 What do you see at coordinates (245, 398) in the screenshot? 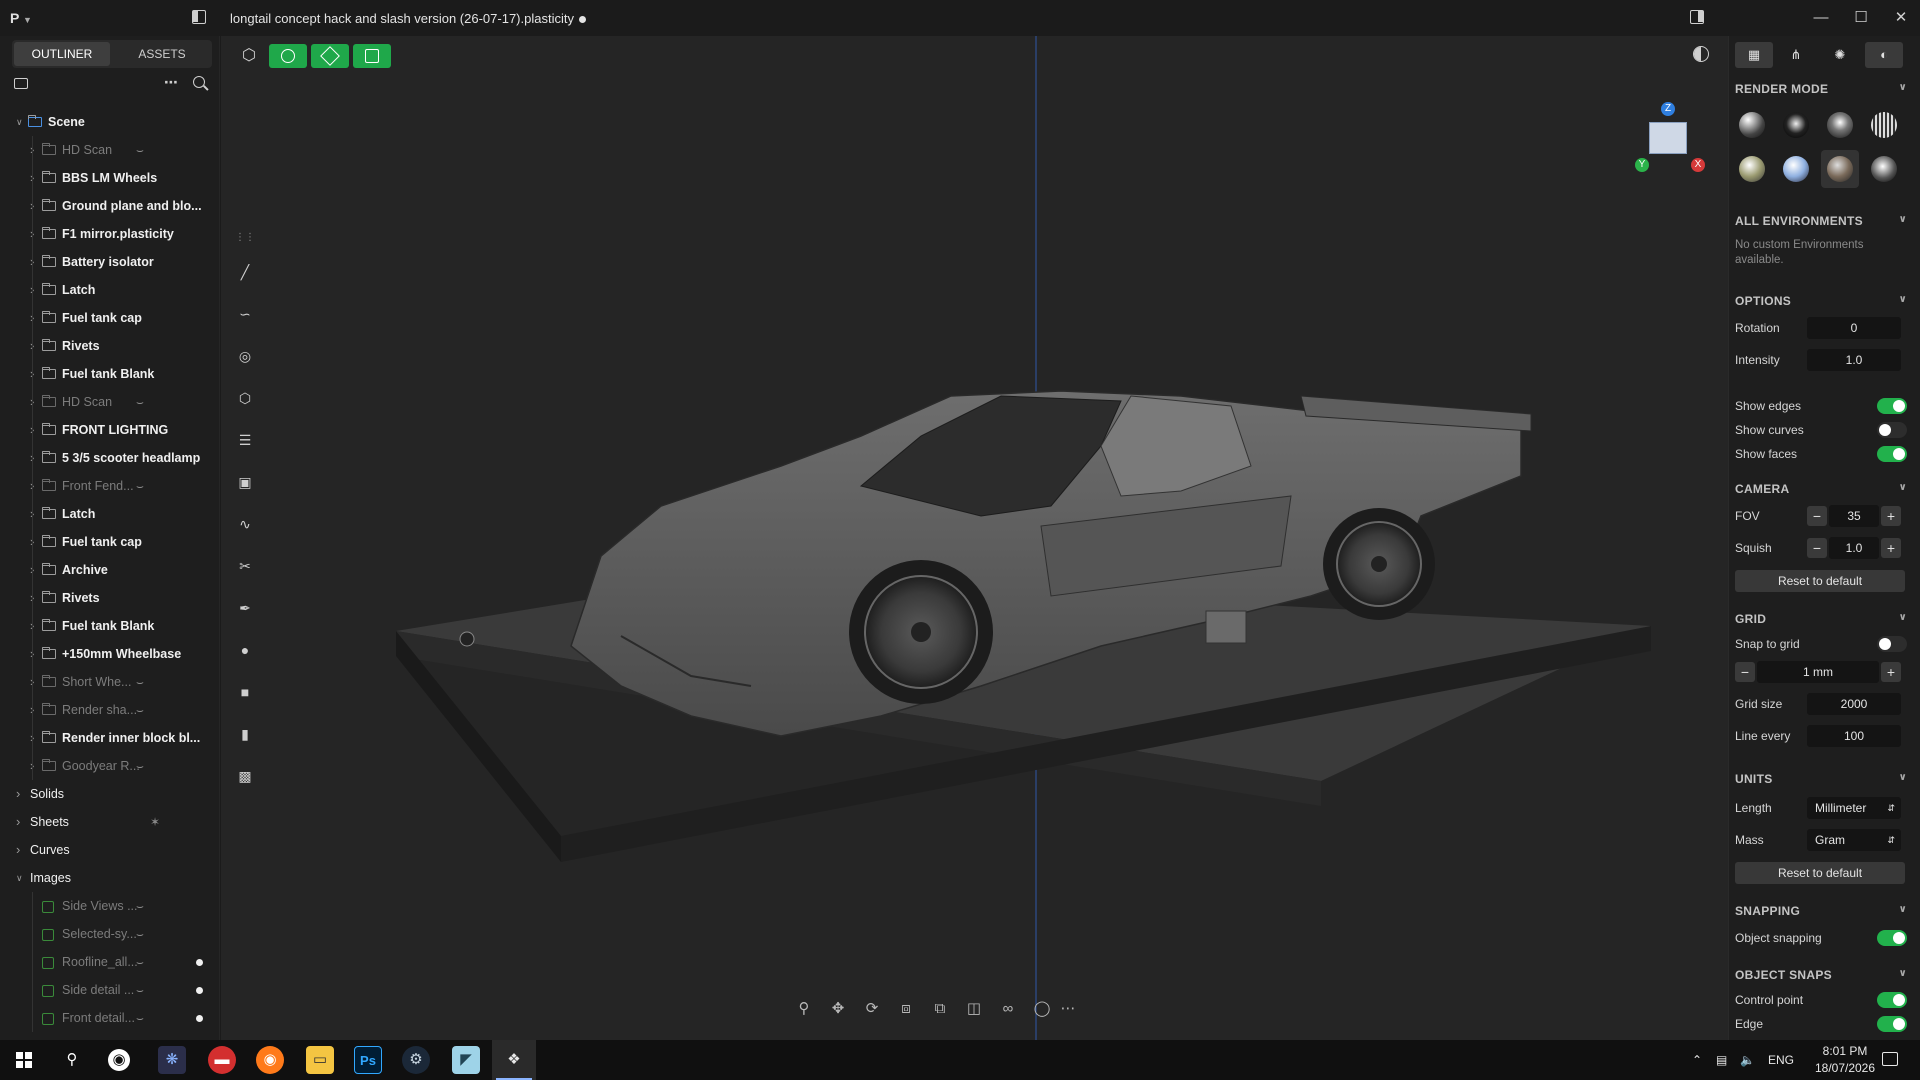
I see `polygon-tool-icon: ⬡` at bounding box center [245, 398].